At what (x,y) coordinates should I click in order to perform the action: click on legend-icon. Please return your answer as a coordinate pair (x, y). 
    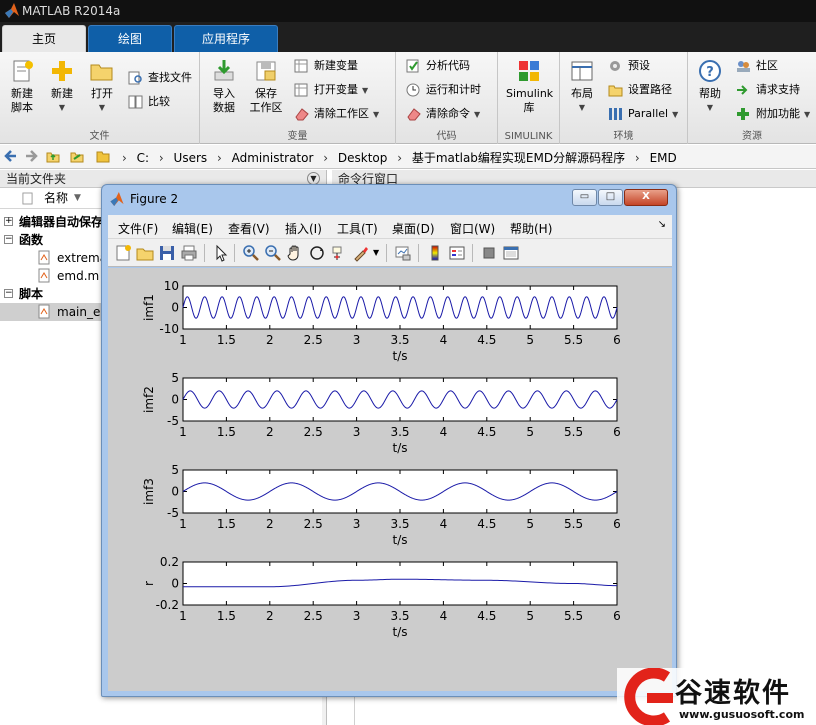
    Looking at the image, I should click on (457, 253).